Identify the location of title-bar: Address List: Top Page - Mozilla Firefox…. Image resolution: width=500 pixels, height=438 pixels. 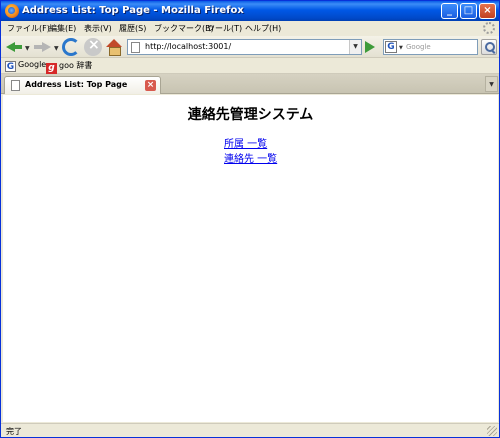
(250, 11).